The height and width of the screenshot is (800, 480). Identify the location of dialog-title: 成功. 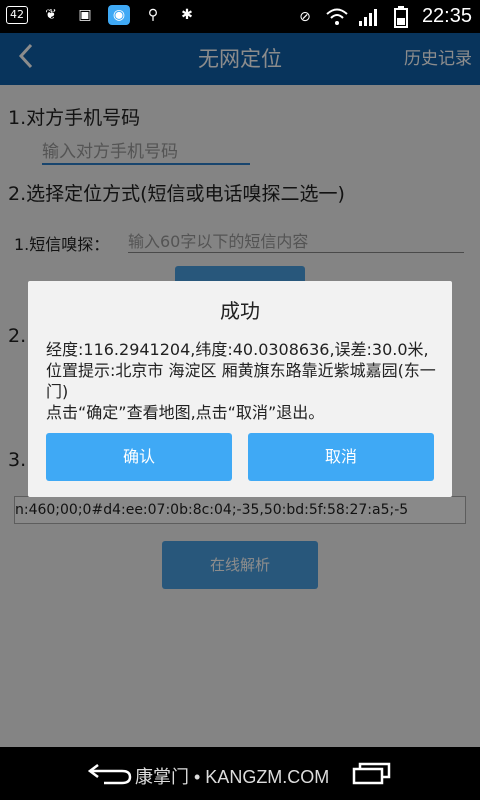
(240, 311).